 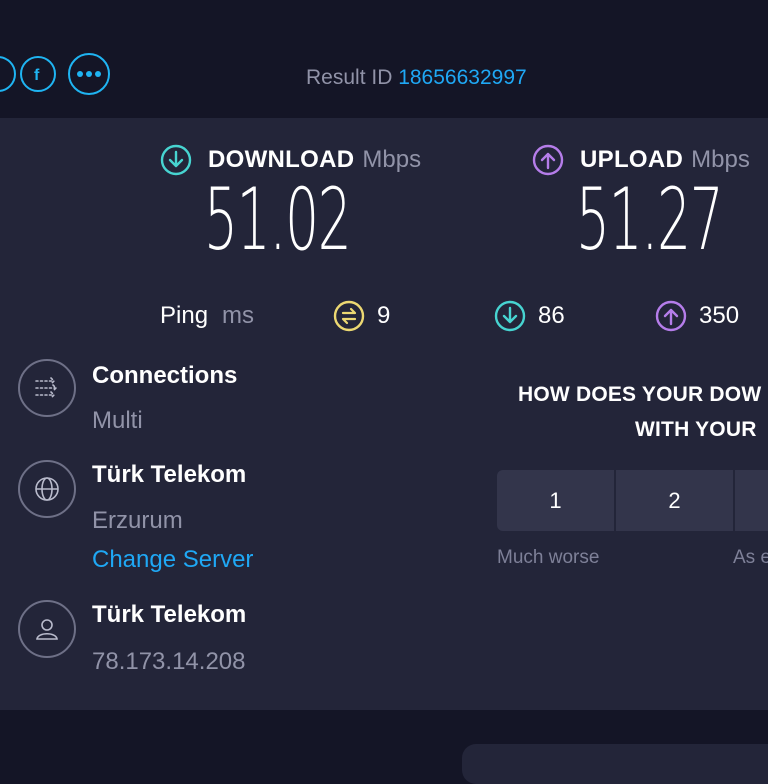 I want to click on download-arrow-icon, so click(x=176, y=160).